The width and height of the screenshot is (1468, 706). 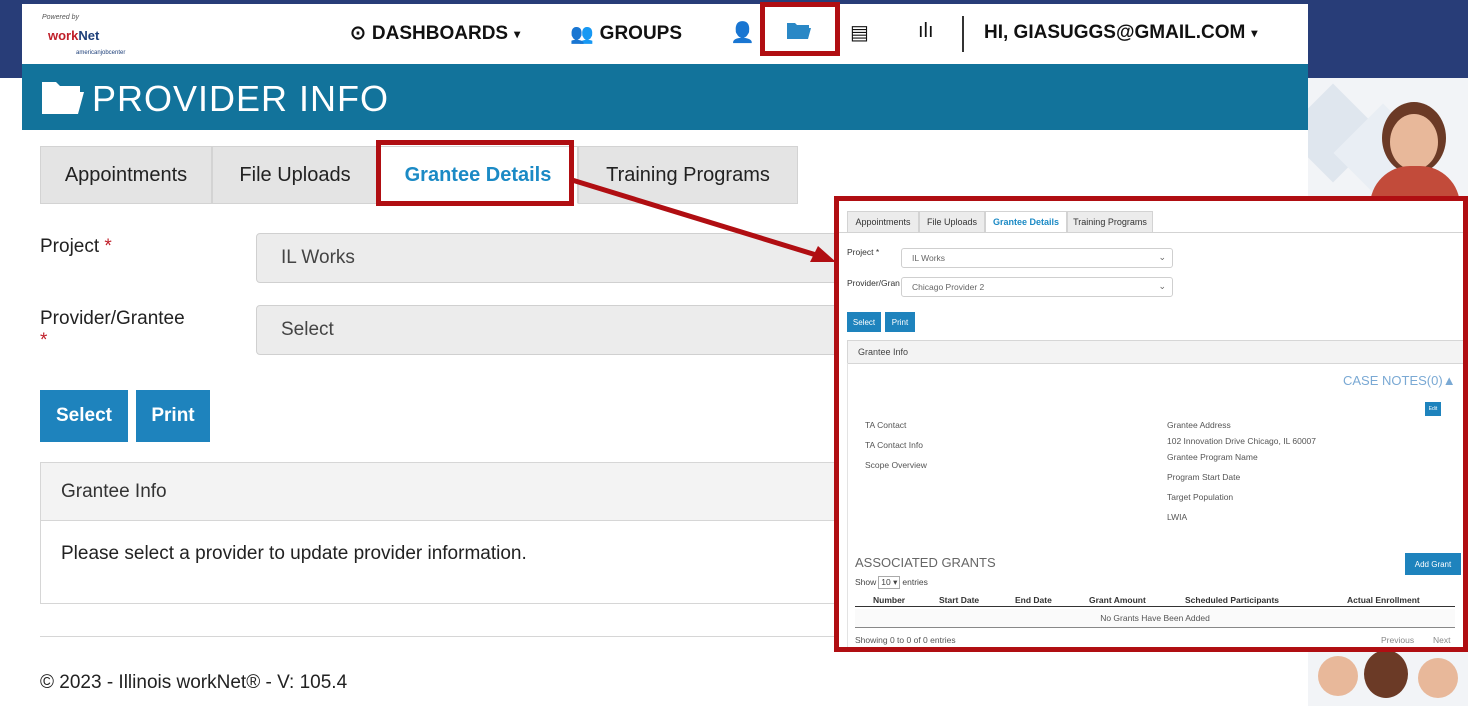 I want to click on inset-project-label: Project *, so click(x=863, y=252).